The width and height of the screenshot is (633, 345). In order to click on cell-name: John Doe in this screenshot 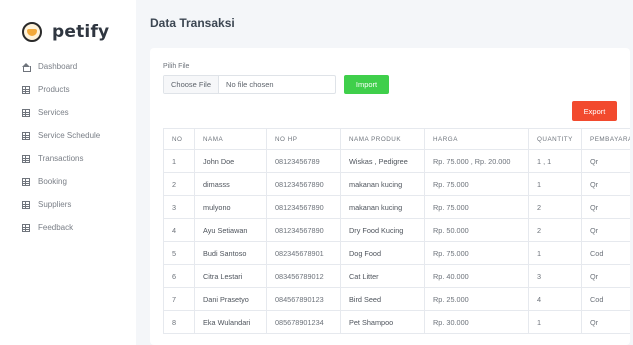, I will do `click(230, 161)`.